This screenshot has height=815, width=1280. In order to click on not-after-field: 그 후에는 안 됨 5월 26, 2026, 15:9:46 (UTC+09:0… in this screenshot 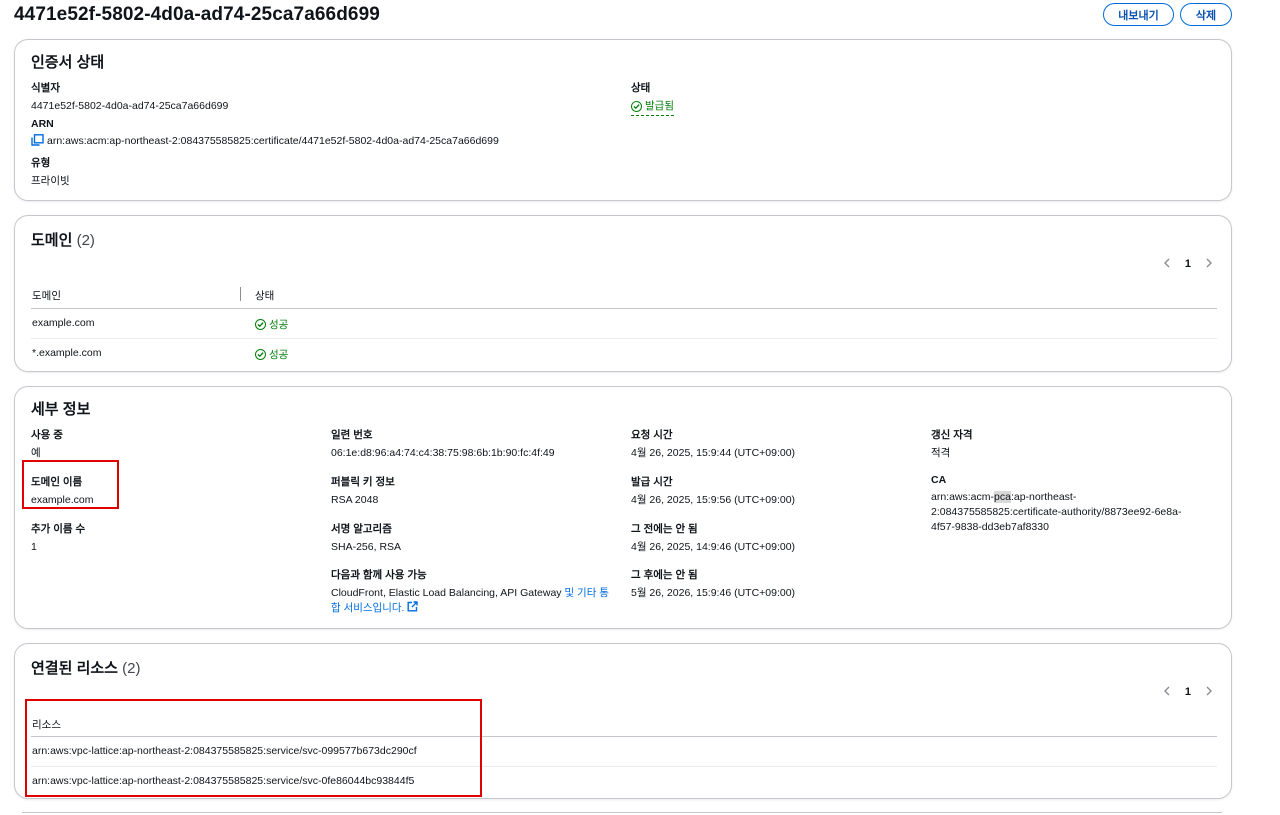, I will do `click(713, 584)`.